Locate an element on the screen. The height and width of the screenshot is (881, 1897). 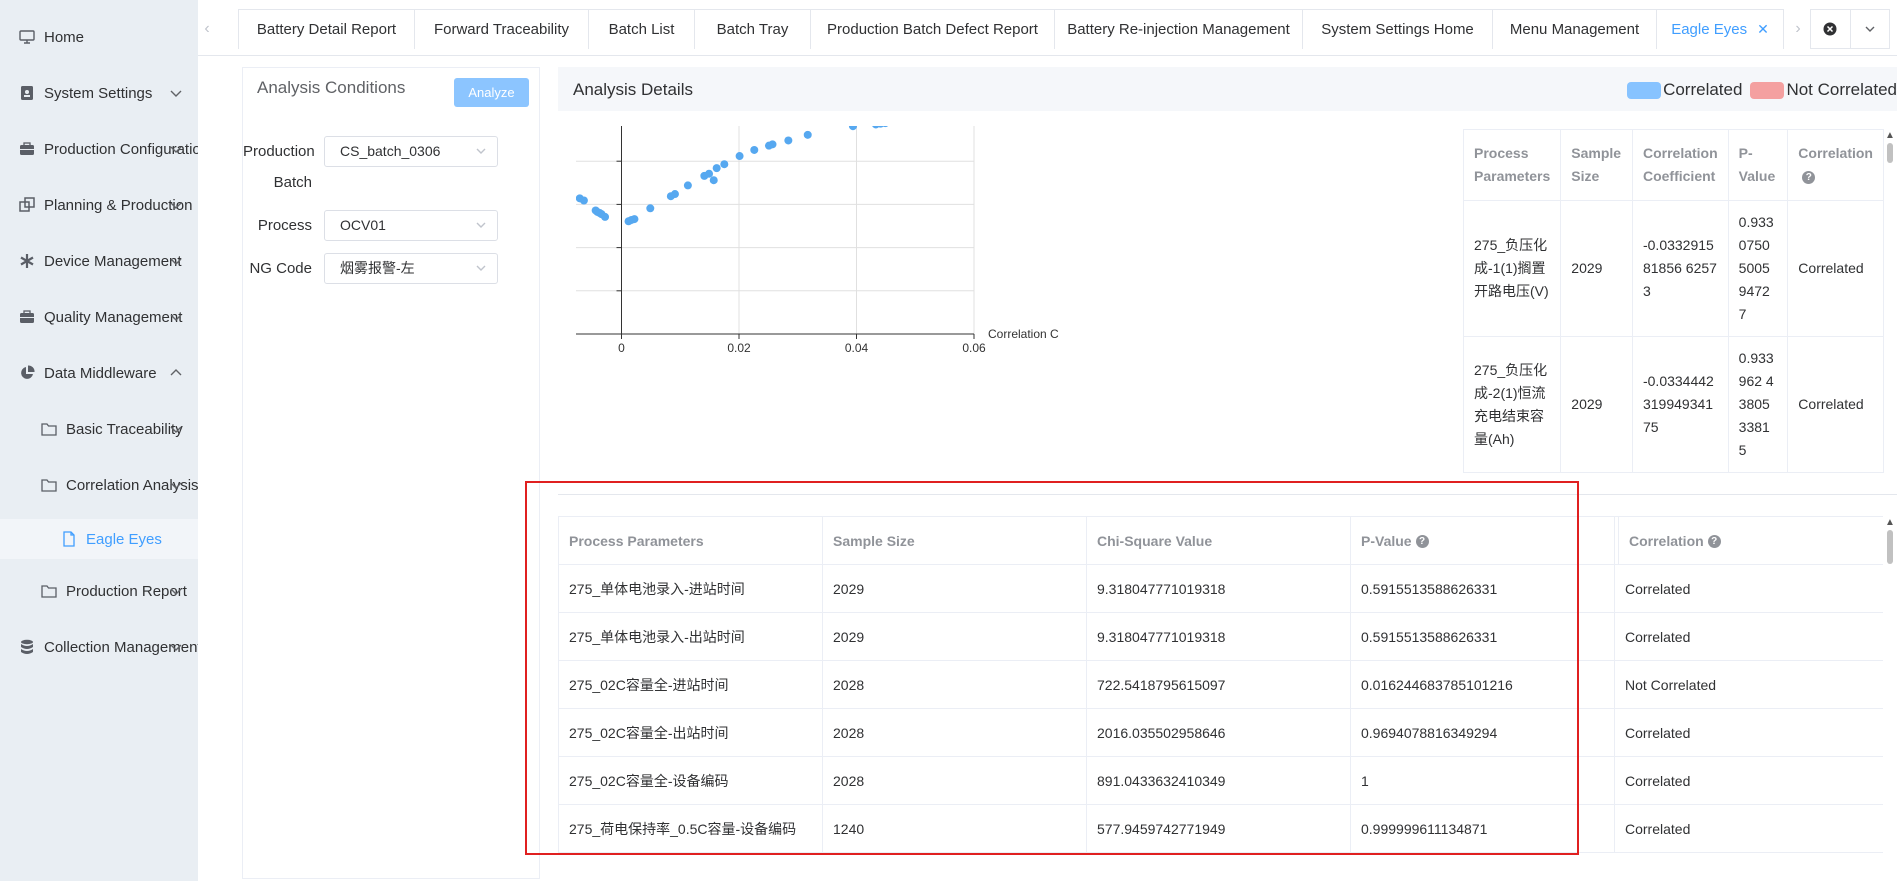
correlation-link: Not Correlated is located at coordinates (1748, 684).